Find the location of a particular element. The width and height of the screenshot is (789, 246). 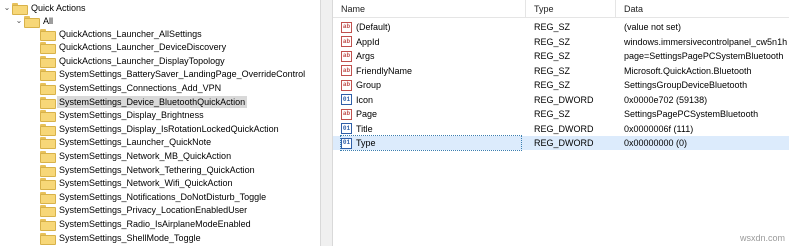

tree-node-0: QuickActions_Launcher_AllSettings is located at coordinates (122, 34).